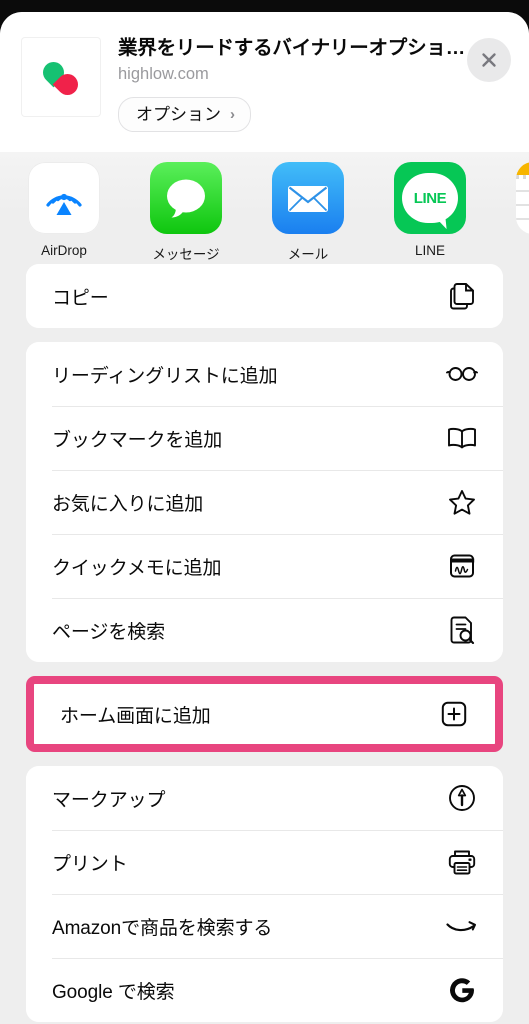  I want to click on airdrop-tile, so click(64, 198).